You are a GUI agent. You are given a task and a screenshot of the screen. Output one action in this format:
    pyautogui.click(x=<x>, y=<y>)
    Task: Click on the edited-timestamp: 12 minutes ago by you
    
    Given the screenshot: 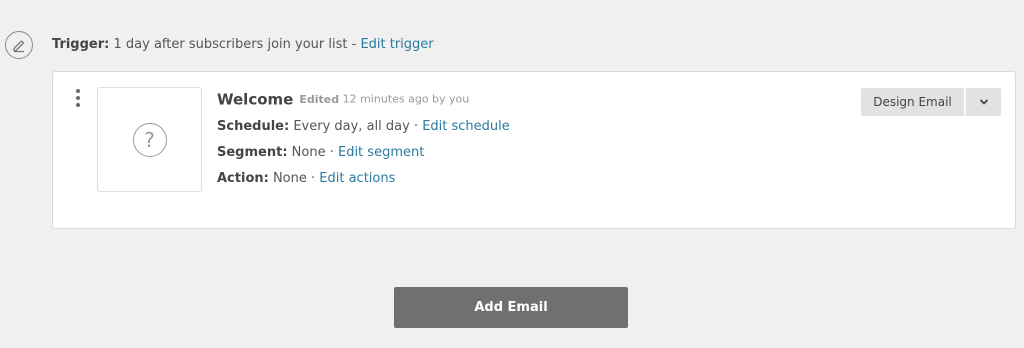 What is the action you would take?
    pyautogui.click(x=404, y=99)
    